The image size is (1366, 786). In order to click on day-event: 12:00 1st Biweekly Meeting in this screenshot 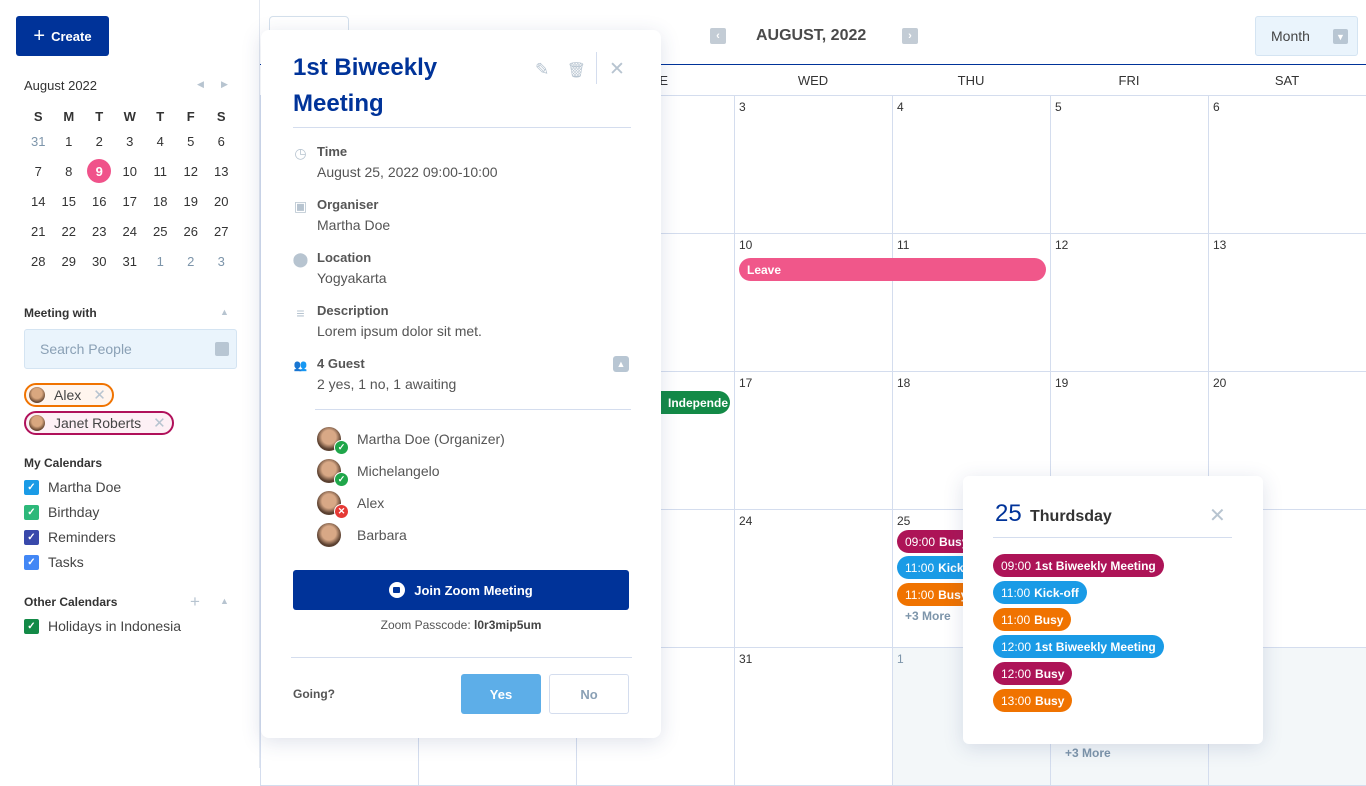, I will do `click(1078, 646)`.